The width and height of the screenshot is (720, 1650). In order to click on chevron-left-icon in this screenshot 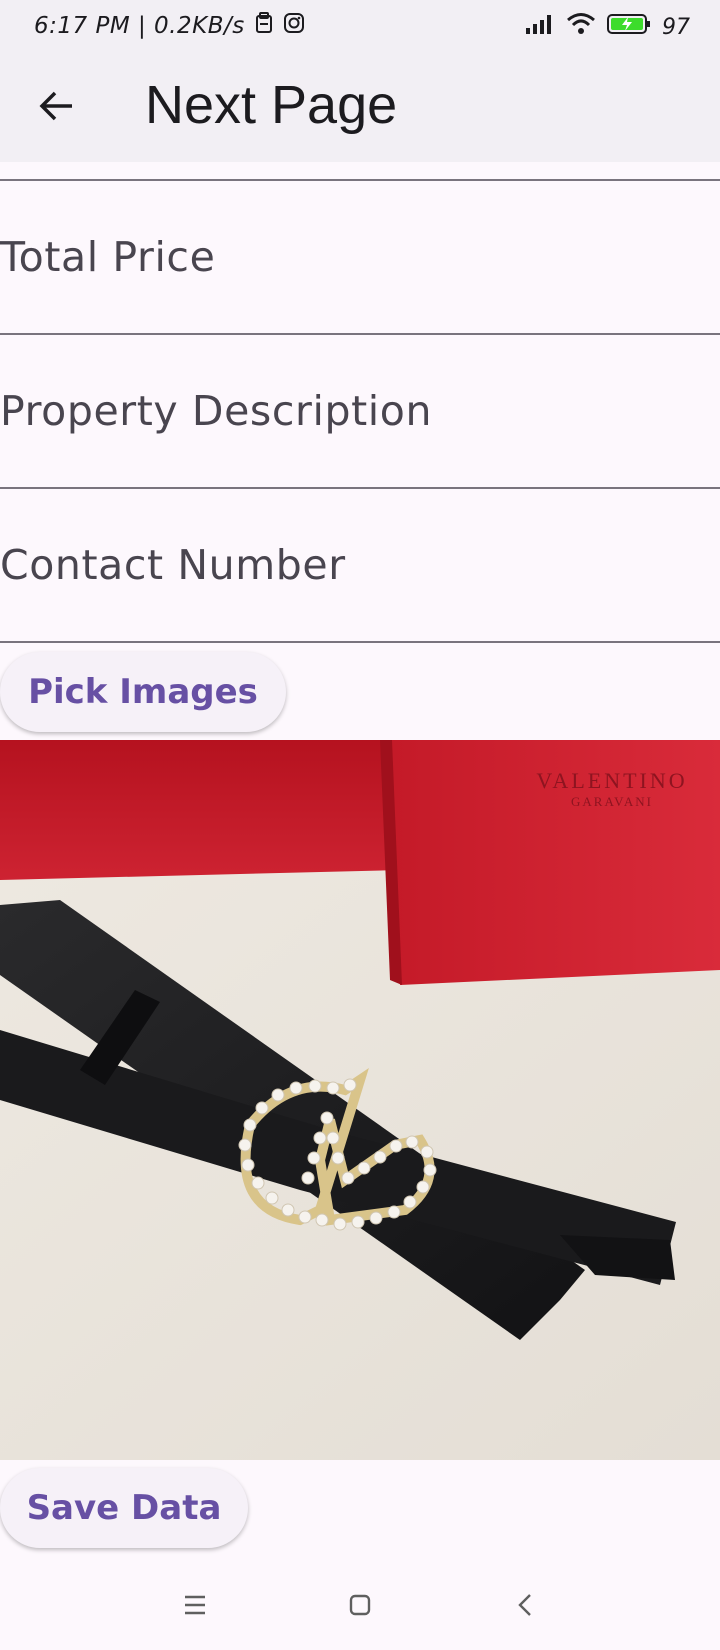, I will do `click(525, 1607)`.